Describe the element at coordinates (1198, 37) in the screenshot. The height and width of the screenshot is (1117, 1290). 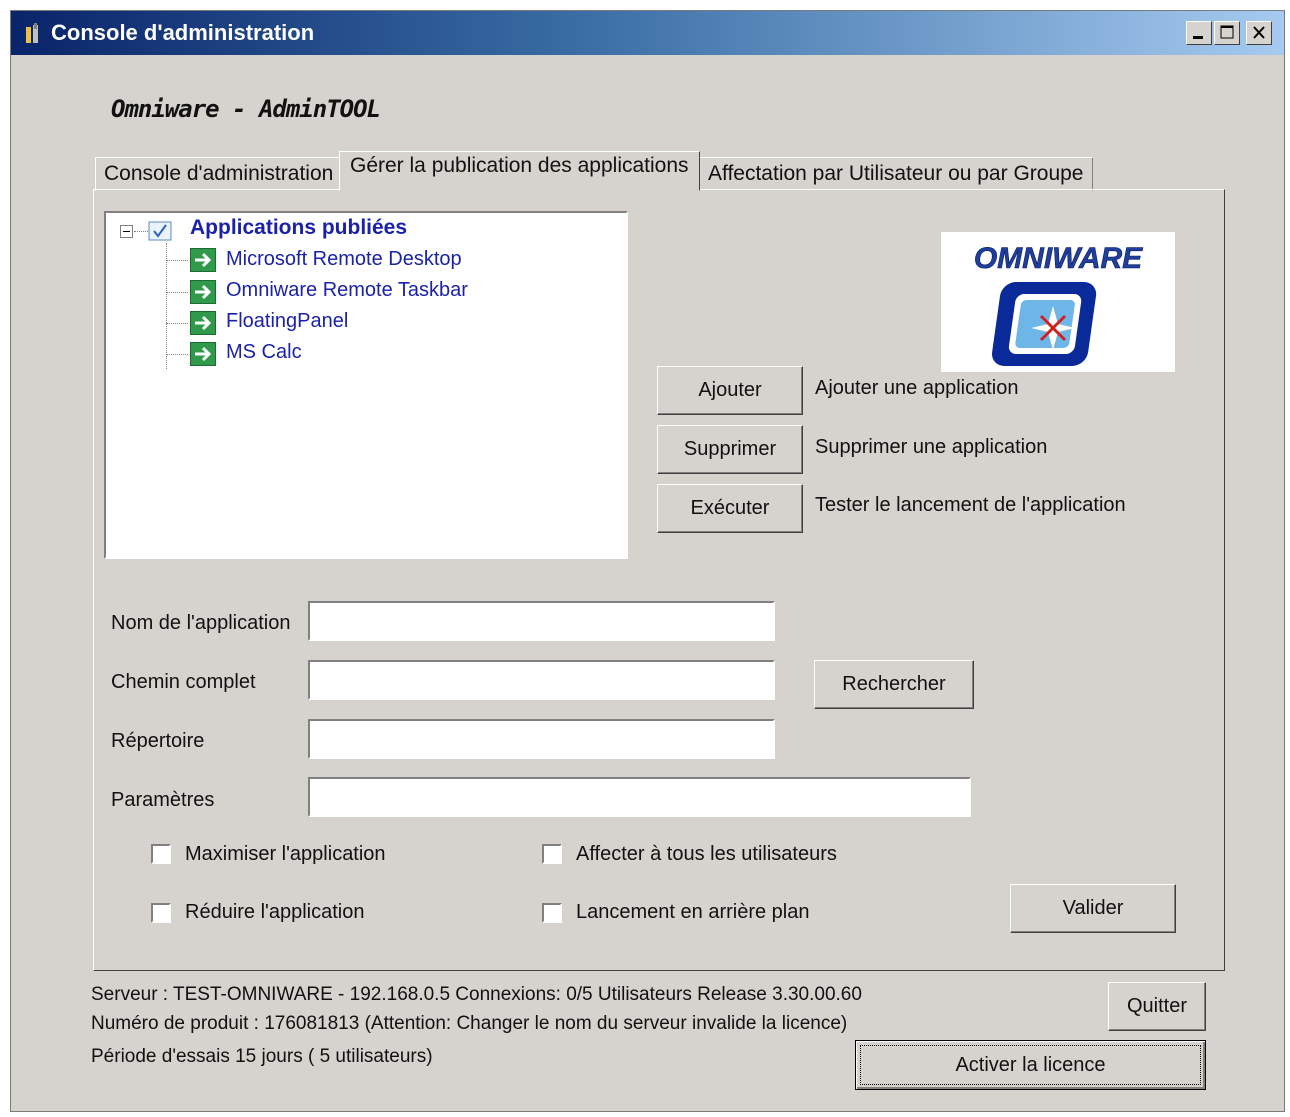
I see `minimize-icon` at that location.